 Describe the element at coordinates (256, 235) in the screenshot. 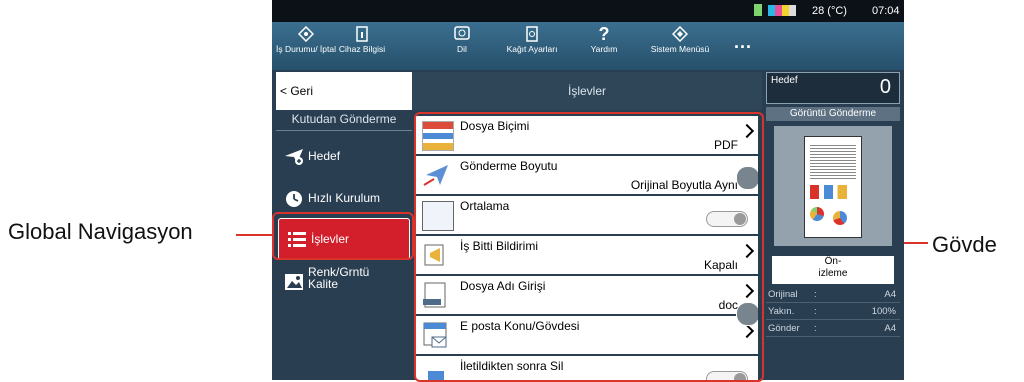

I see `callout-line-left` at that location.